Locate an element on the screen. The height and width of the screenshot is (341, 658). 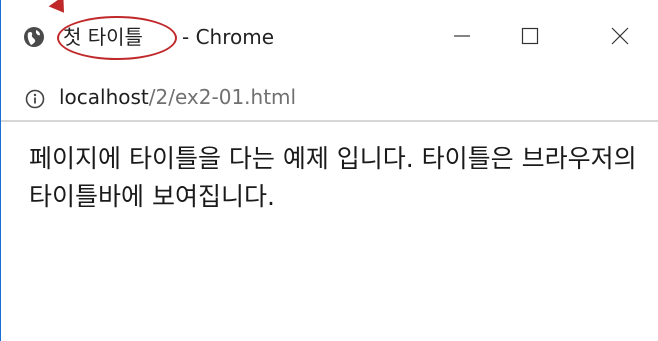
close-button is located at coordinates (620, 38).